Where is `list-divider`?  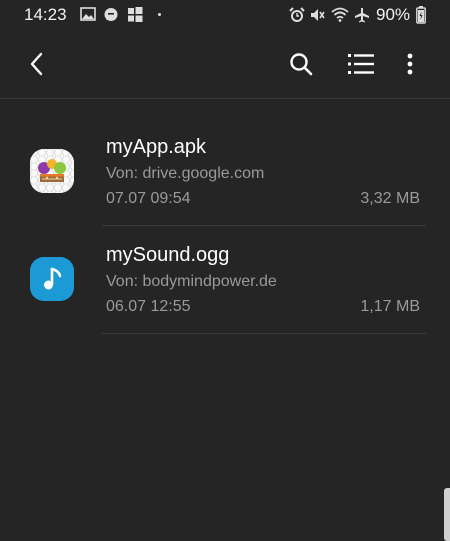
list-divider is located at coordinates (264, 333).